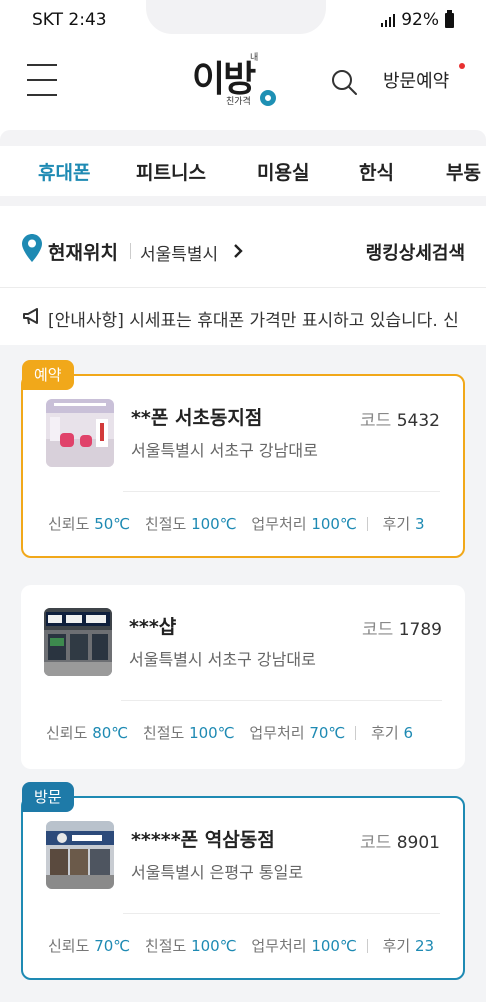 The width and height of the screenshot is (486, 1002). Describe the element at coordinates (243, 171) in the screenshot. I see `category-tabs: 휴대폰 피트니스 미용실 한식 부동` at that location.